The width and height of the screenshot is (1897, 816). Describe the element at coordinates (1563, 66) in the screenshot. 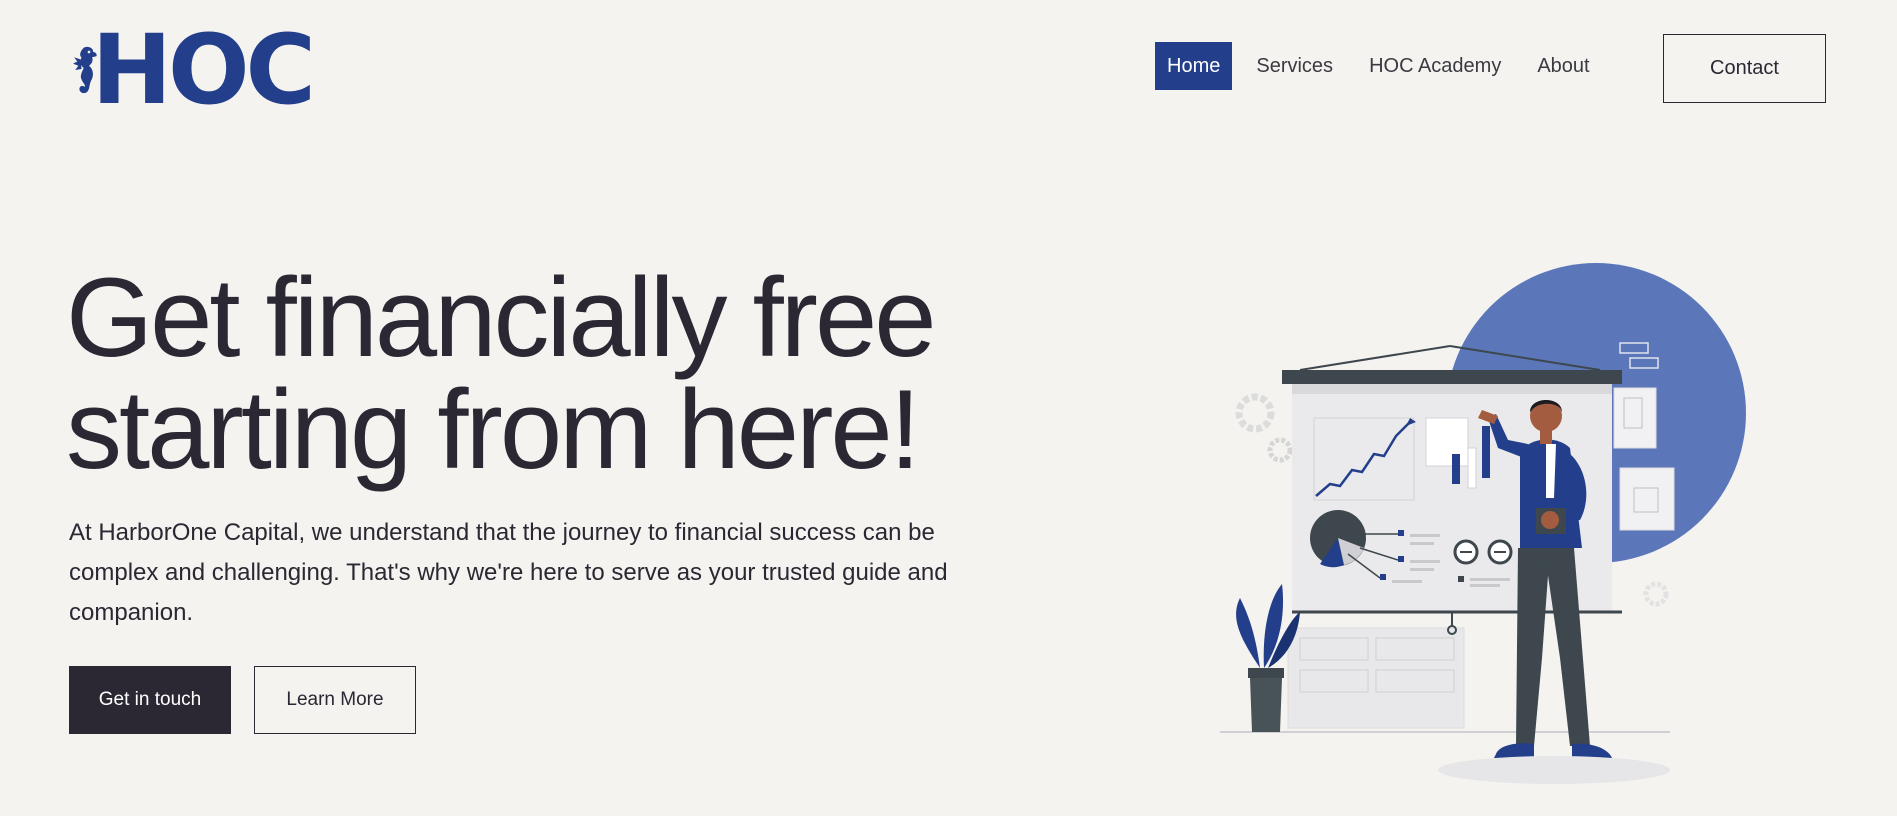

I see `nav-item-about: About` at that location.